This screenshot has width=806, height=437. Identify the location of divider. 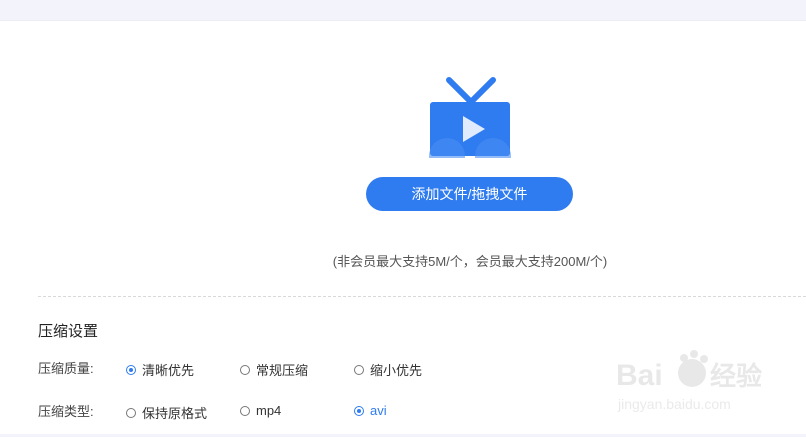
(422, 296).